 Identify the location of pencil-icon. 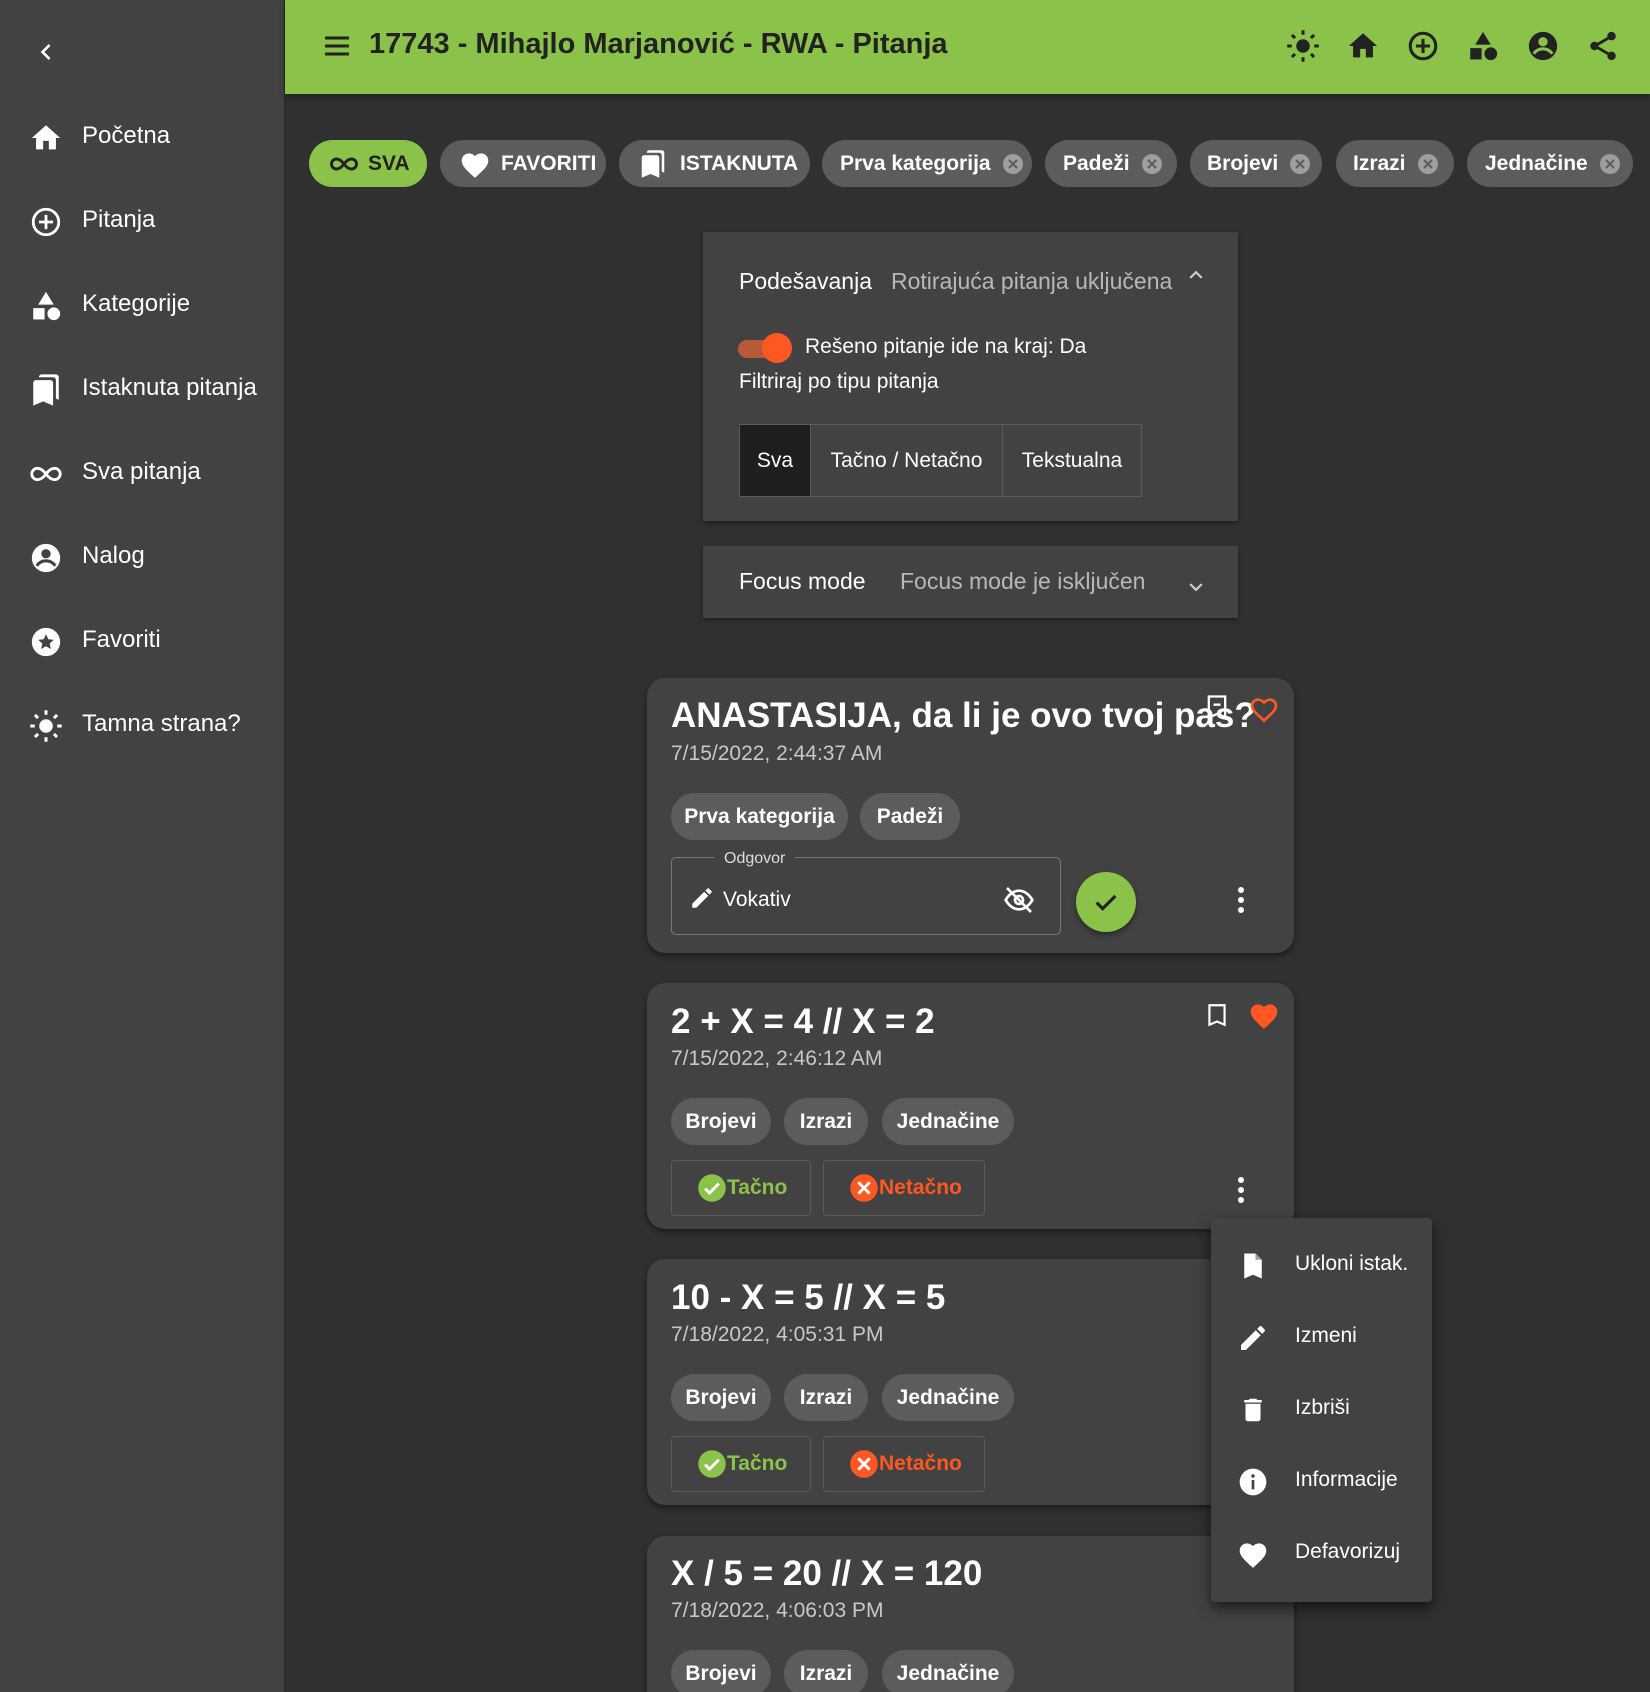
(702, 898).